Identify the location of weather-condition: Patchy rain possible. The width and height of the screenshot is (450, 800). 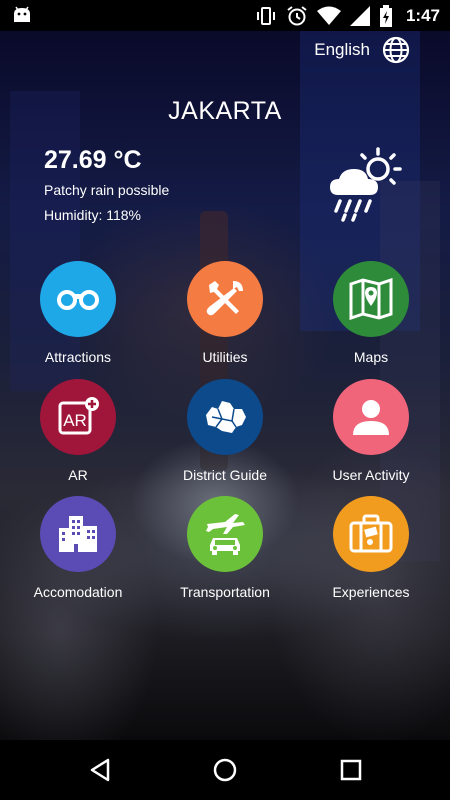
(107, 190).